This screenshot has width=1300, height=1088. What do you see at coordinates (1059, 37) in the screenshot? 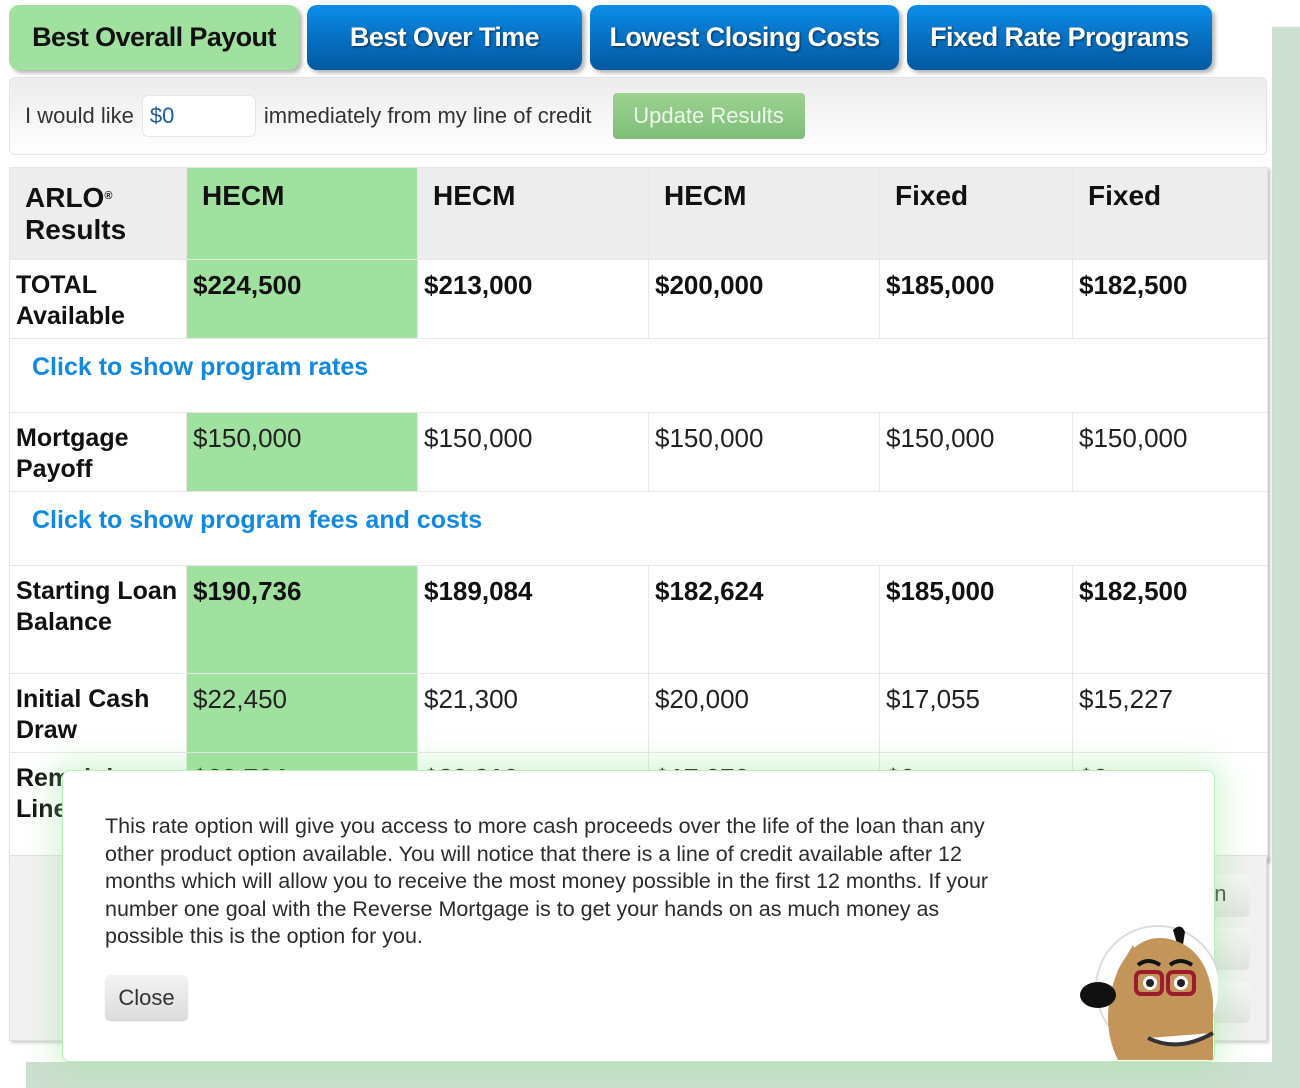
I see `tab-fixed-rate-programs: Fixed Rate Programs` at bounding box center [1059, 37].